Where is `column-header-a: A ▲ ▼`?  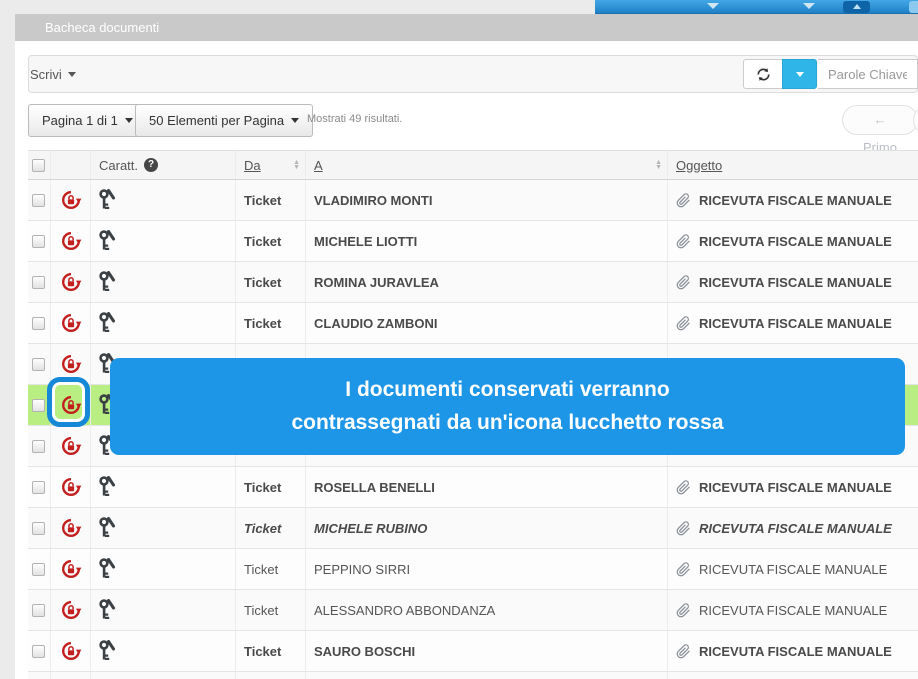
column-header-a: A ▲ ▼ is located at coordinates (486, 165).